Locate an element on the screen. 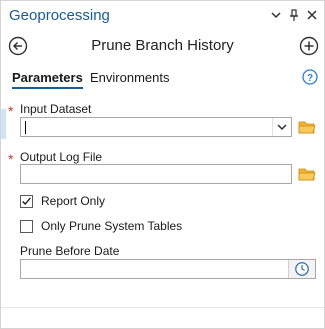  report-only-checkbox is located at coordinates (26, 201).